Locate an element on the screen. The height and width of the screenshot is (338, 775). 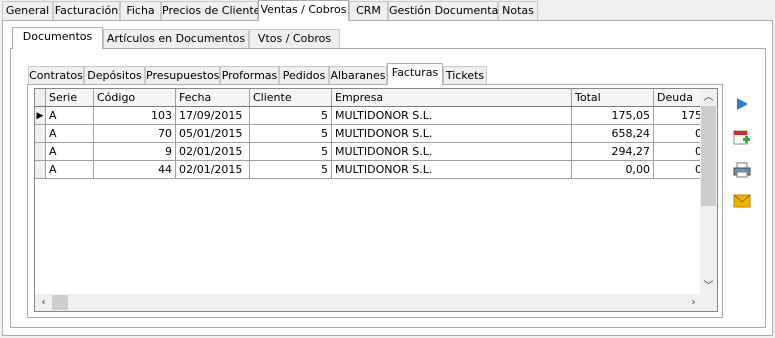
tab-crm: CRM is located at coordinates (368, 10).